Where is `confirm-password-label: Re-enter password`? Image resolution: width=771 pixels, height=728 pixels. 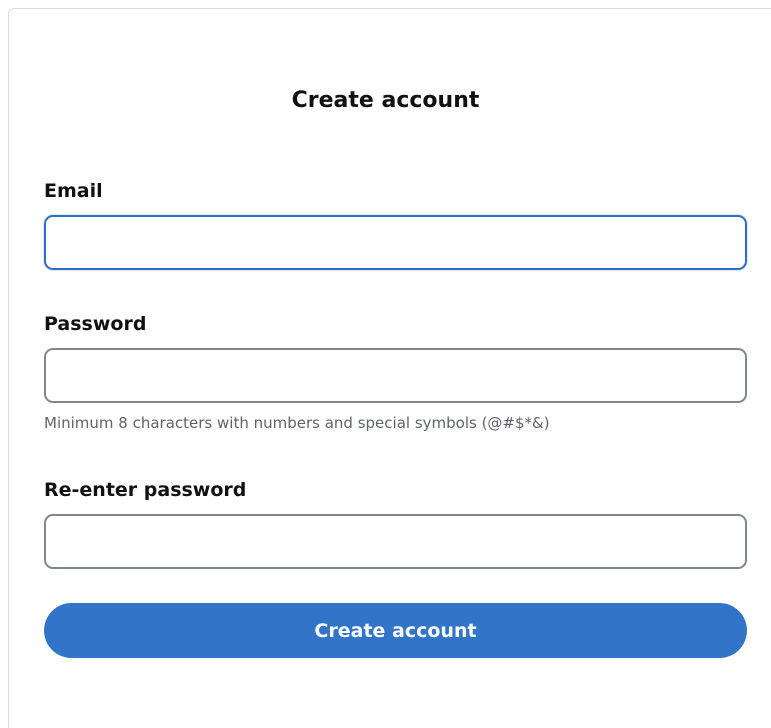 confirm-password-label: Re-enter password is located at coordinates (145, 490).